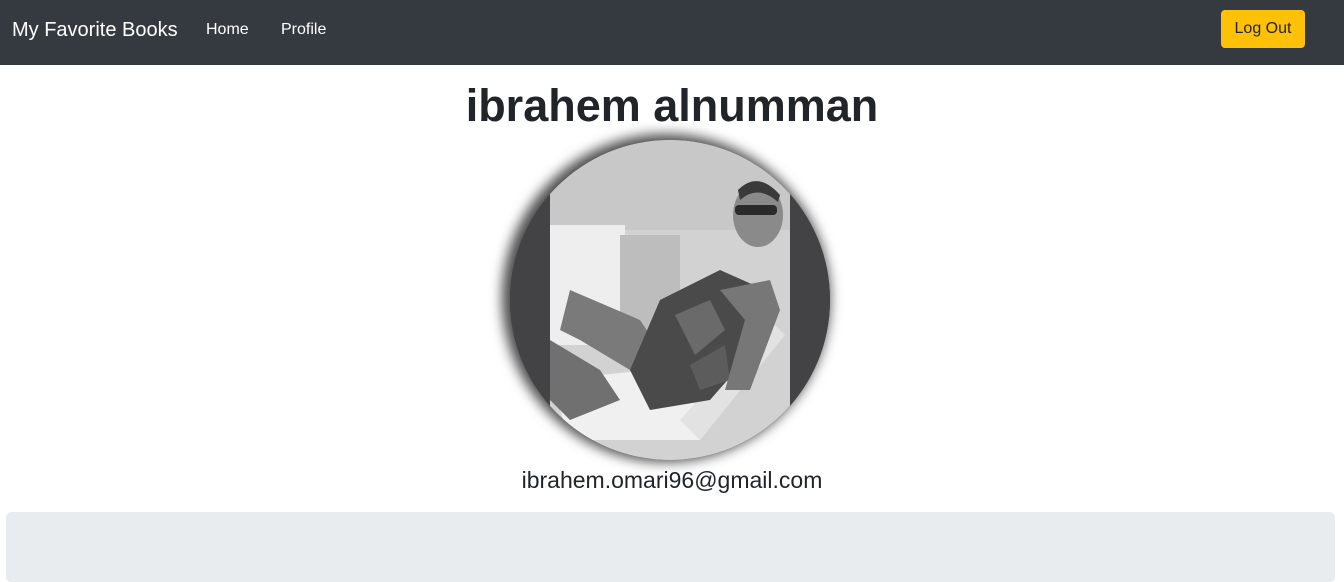 Image resolution: width=1344 pixels, height=582 pixels. I want to click on profile-photo-icon, so click(670, 300).